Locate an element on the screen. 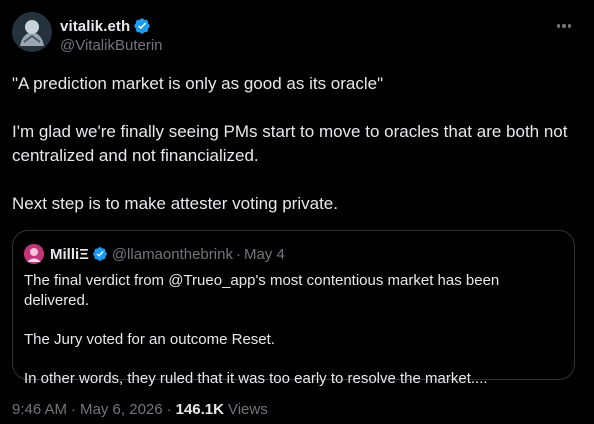  tweet-date: May 6, 2026 is located at coordinates (121, 409).